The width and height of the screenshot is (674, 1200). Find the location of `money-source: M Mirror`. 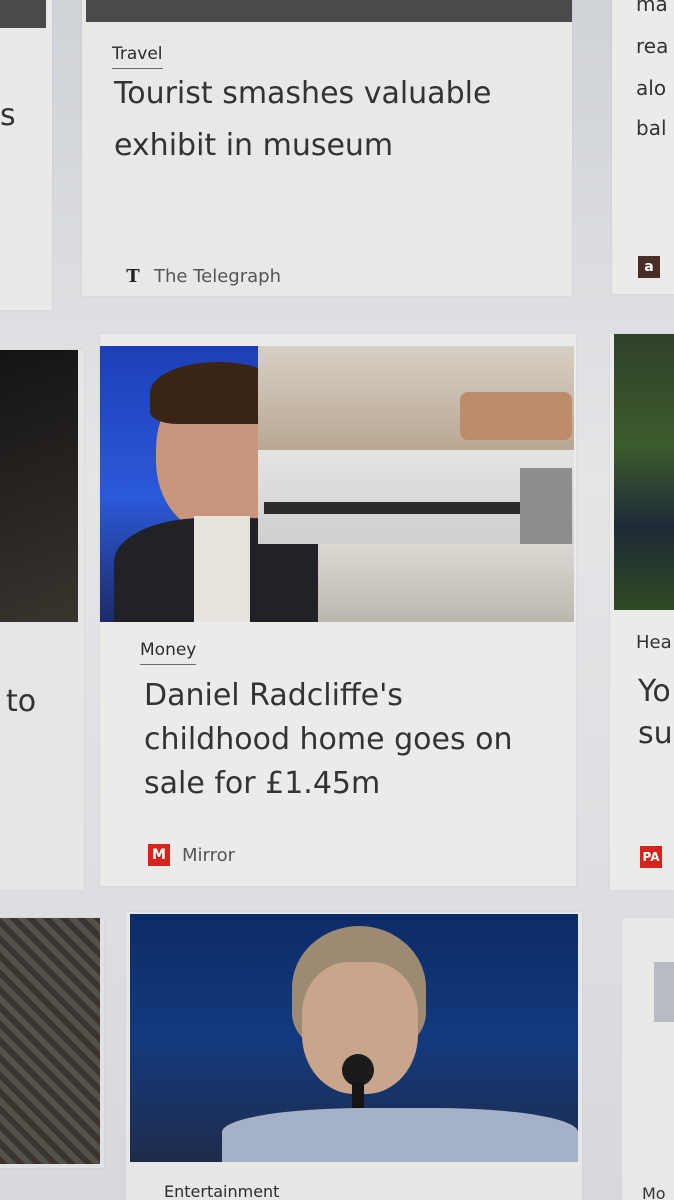

money-source: M Mirror is located at coordinates (191, 855).